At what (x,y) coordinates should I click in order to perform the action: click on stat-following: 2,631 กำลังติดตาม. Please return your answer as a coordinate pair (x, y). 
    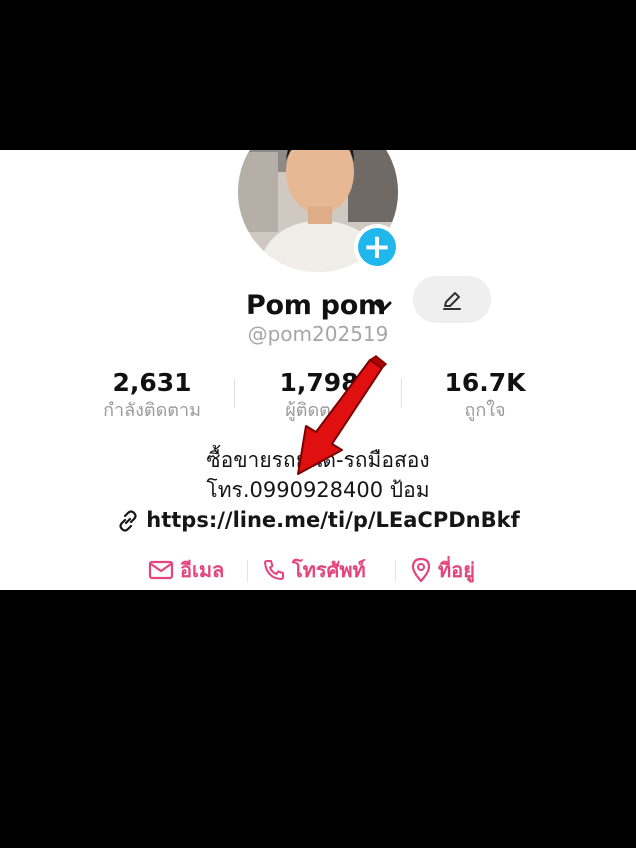
    Looking at the image, I should click on (152, 396).